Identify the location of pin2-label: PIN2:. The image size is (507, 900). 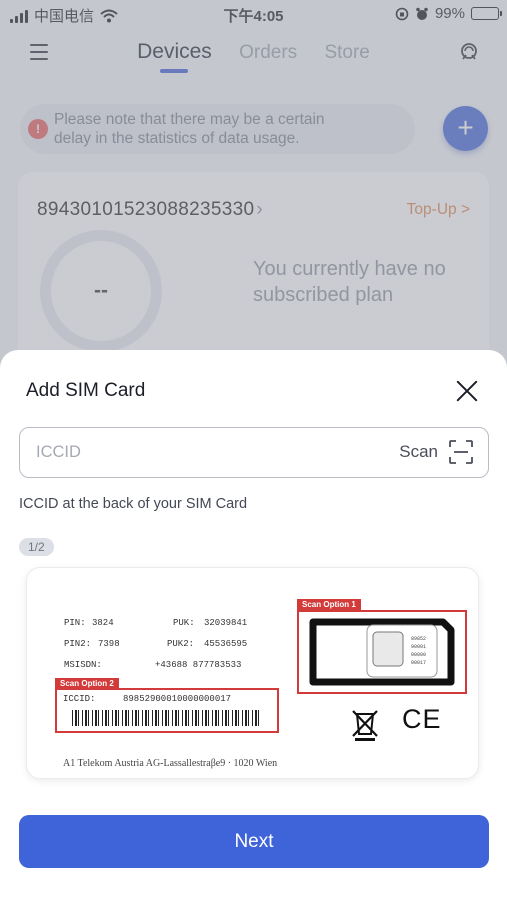
(78, 644).